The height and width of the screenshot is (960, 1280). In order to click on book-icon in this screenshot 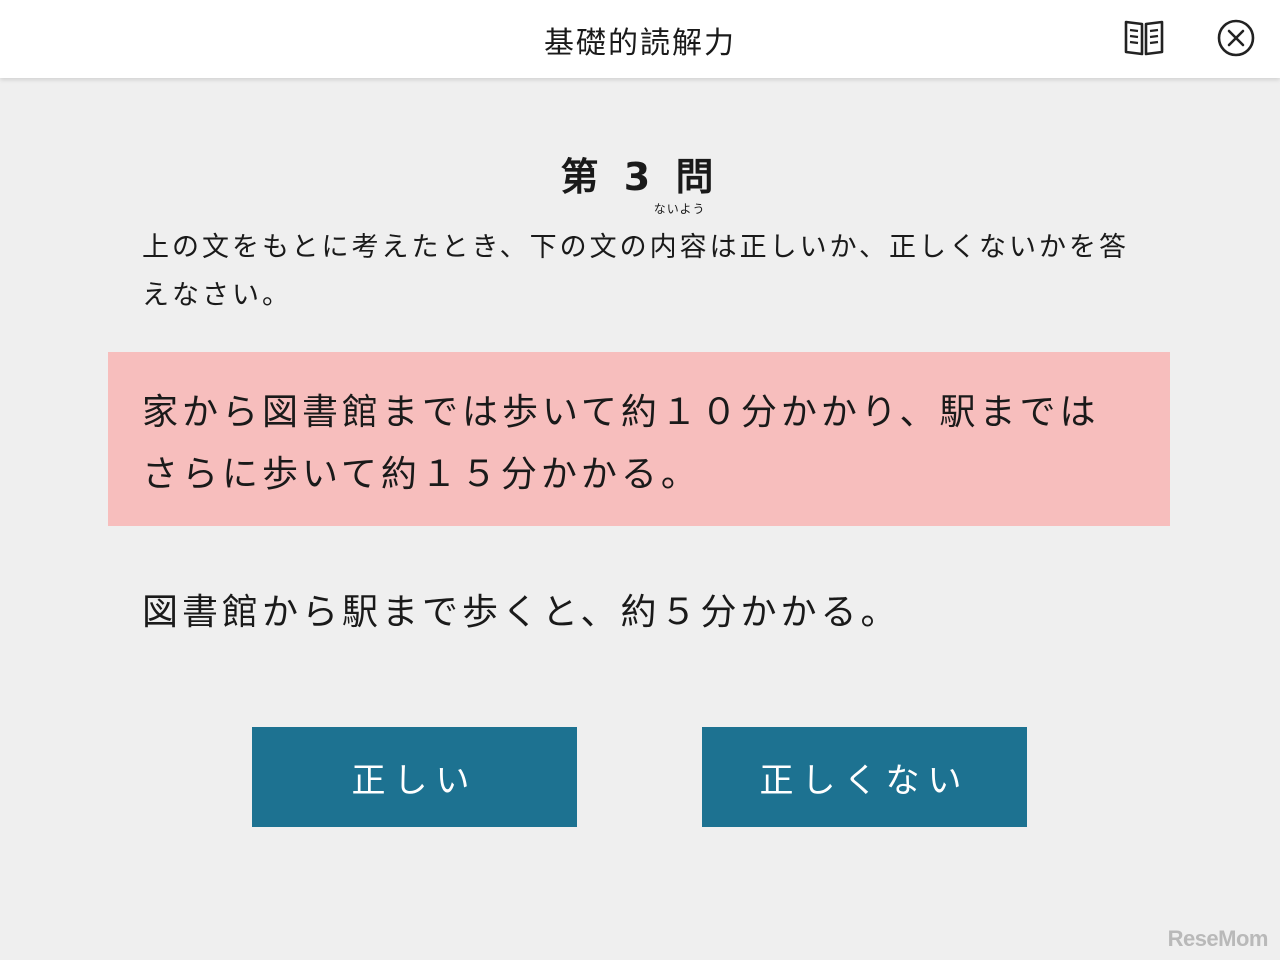, I will do `click(1144, 40)`.